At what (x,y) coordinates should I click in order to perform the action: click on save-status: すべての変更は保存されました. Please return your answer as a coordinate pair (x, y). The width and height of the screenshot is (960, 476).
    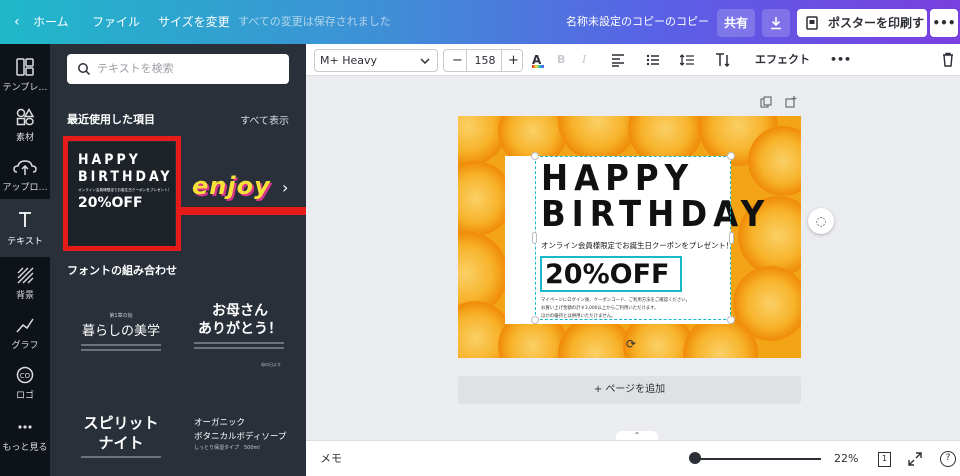
    Looking at the image, I should click on (314, 21).